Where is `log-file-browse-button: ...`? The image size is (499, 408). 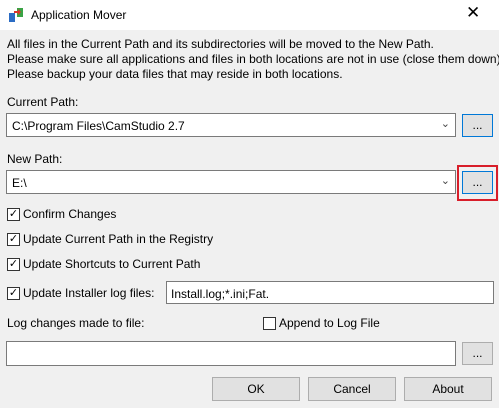
log-file-browse-button: ... is located at coordinates (477, 353).